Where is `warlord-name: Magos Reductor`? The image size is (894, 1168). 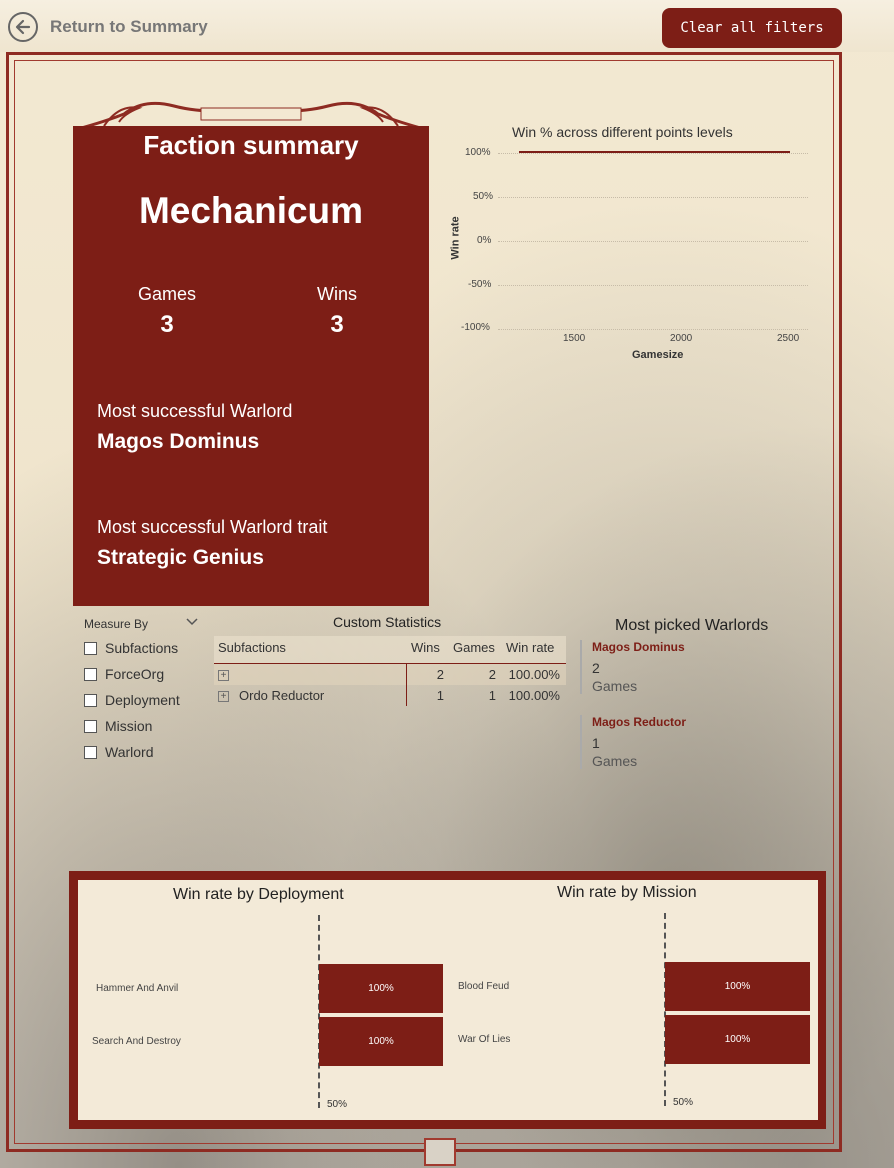 warlord-name: Magos Reductor is located at coordinates (639, 722).